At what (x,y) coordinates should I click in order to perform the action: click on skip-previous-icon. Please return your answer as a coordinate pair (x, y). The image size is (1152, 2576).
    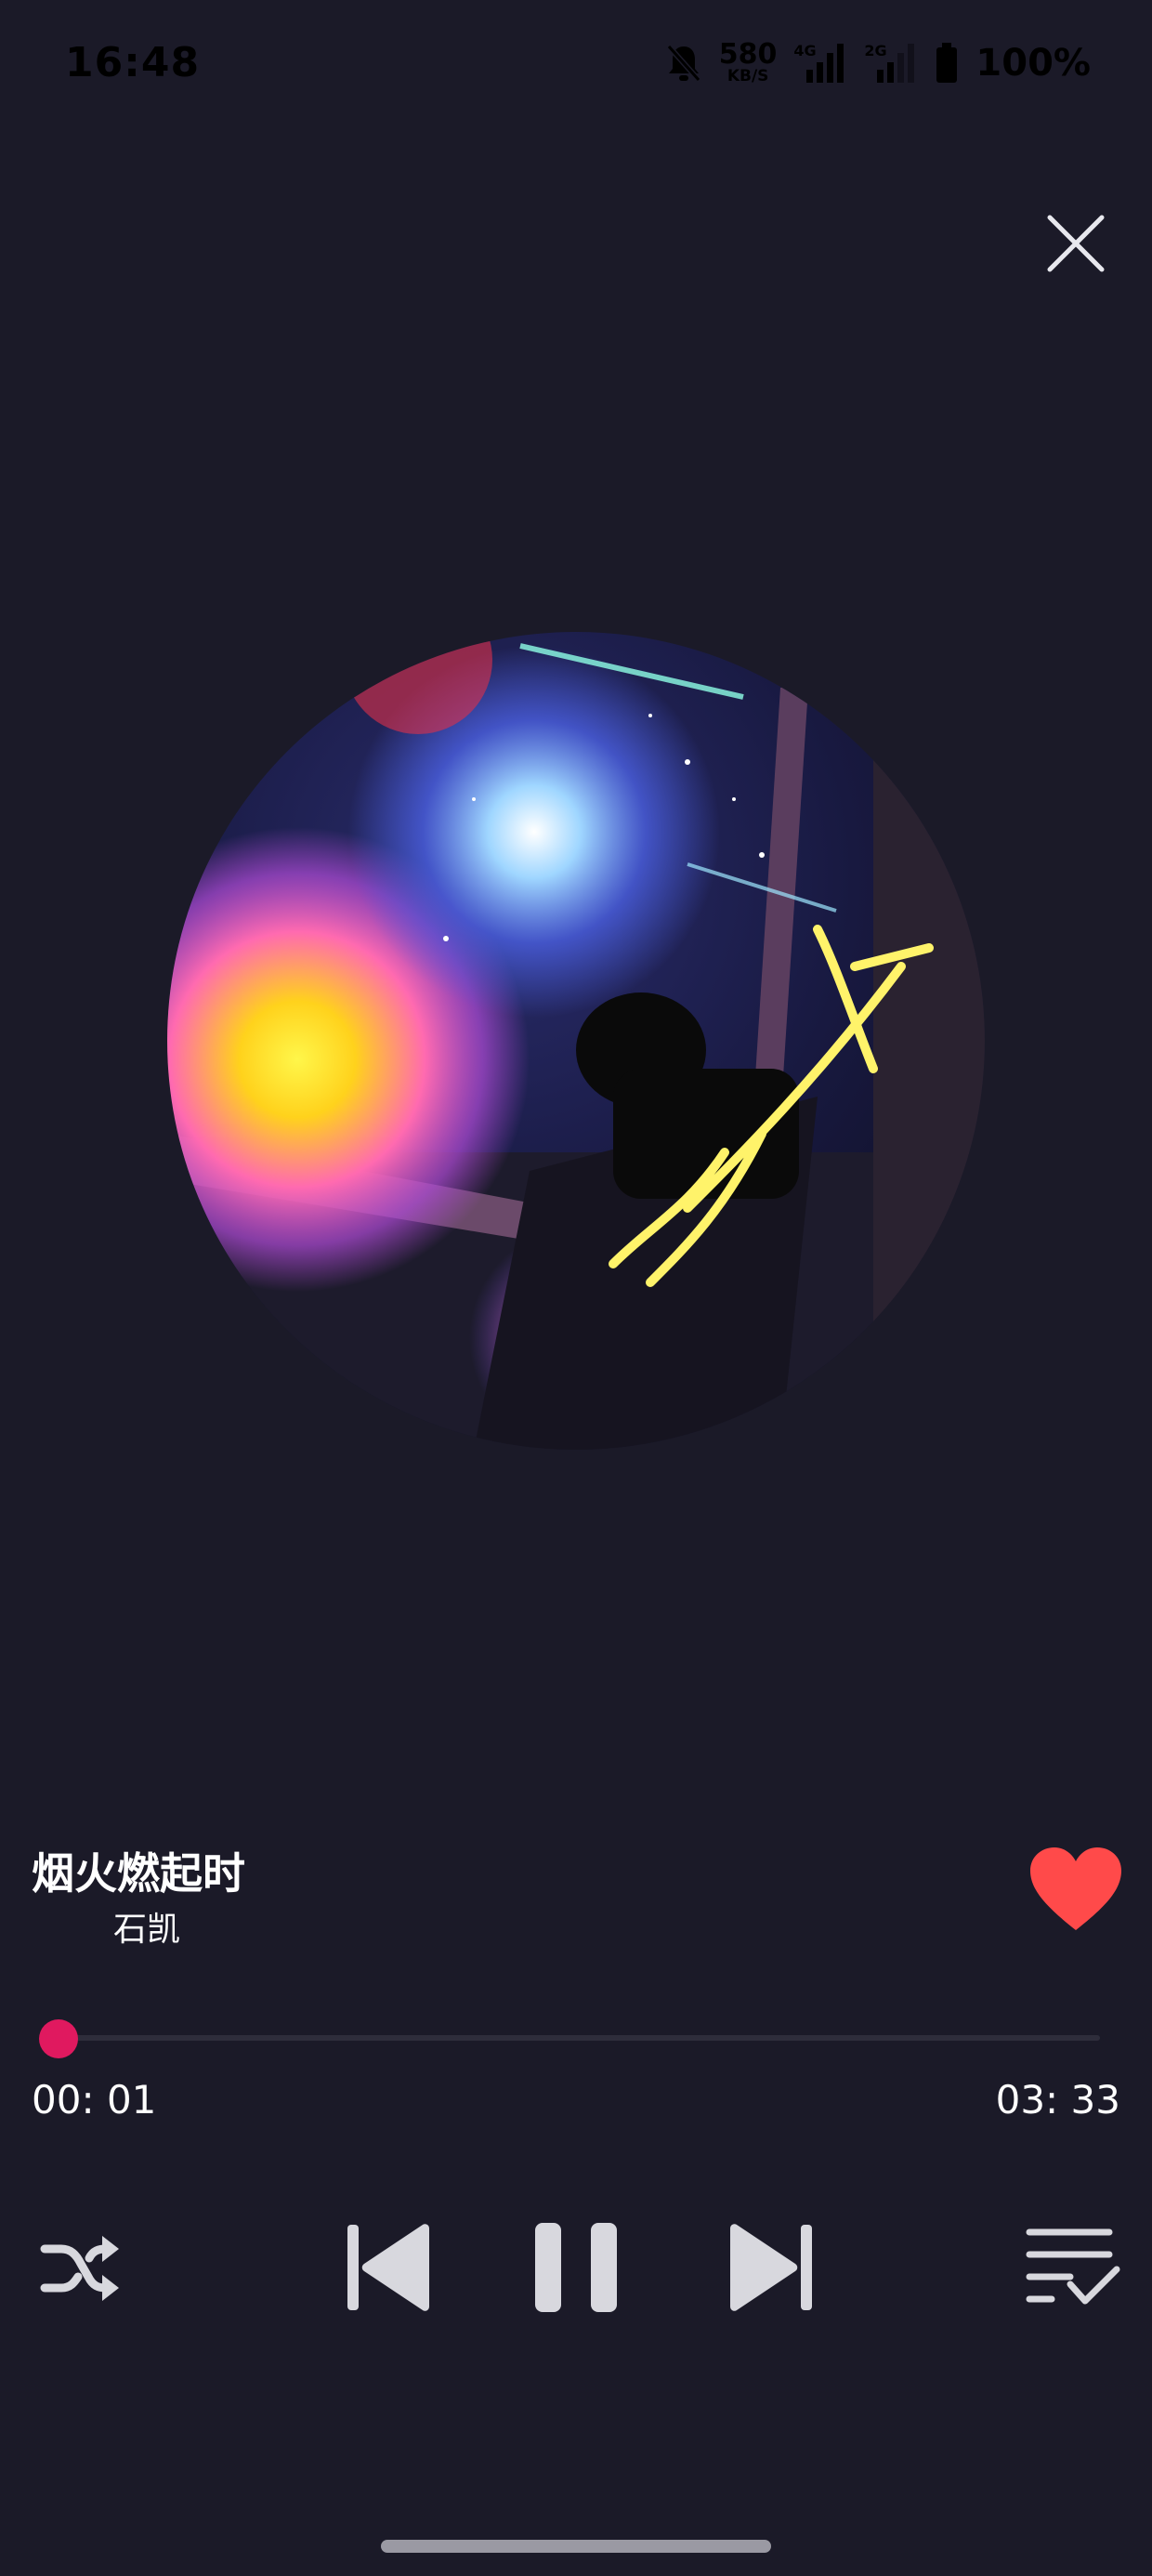
    Looking at the image, I should click on (388, 2267).